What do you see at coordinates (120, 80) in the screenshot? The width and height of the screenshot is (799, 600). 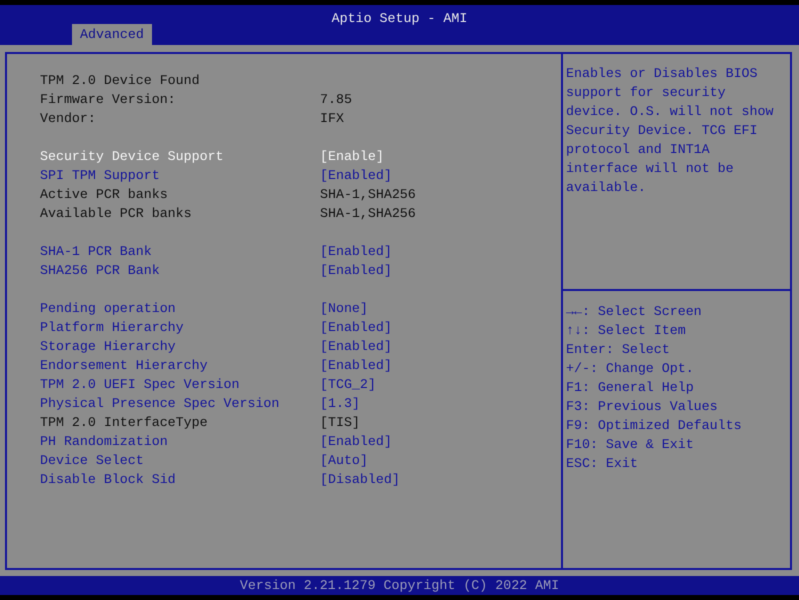 I see `info-label: TPM 2.0 Device Found` at bounding box center [120, 80].